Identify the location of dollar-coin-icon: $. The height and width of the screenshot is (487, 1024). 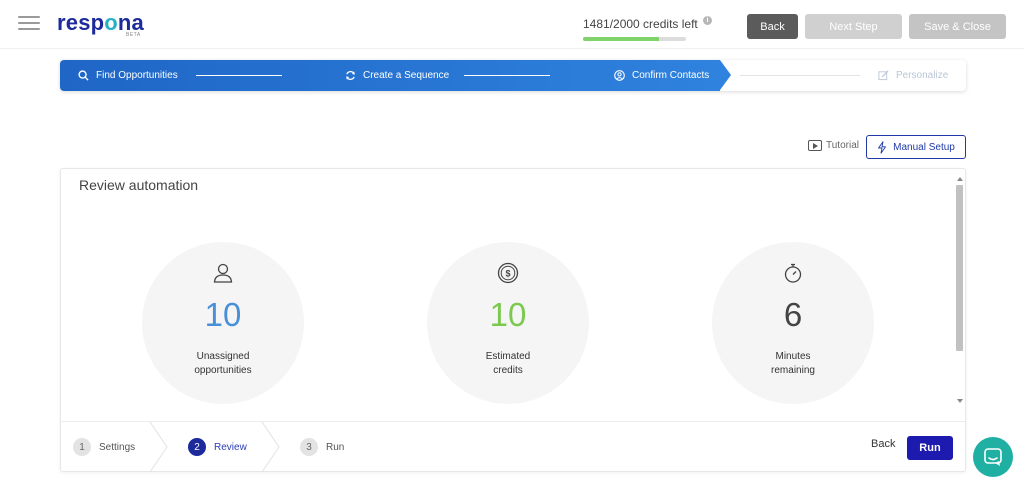
(508, 273).